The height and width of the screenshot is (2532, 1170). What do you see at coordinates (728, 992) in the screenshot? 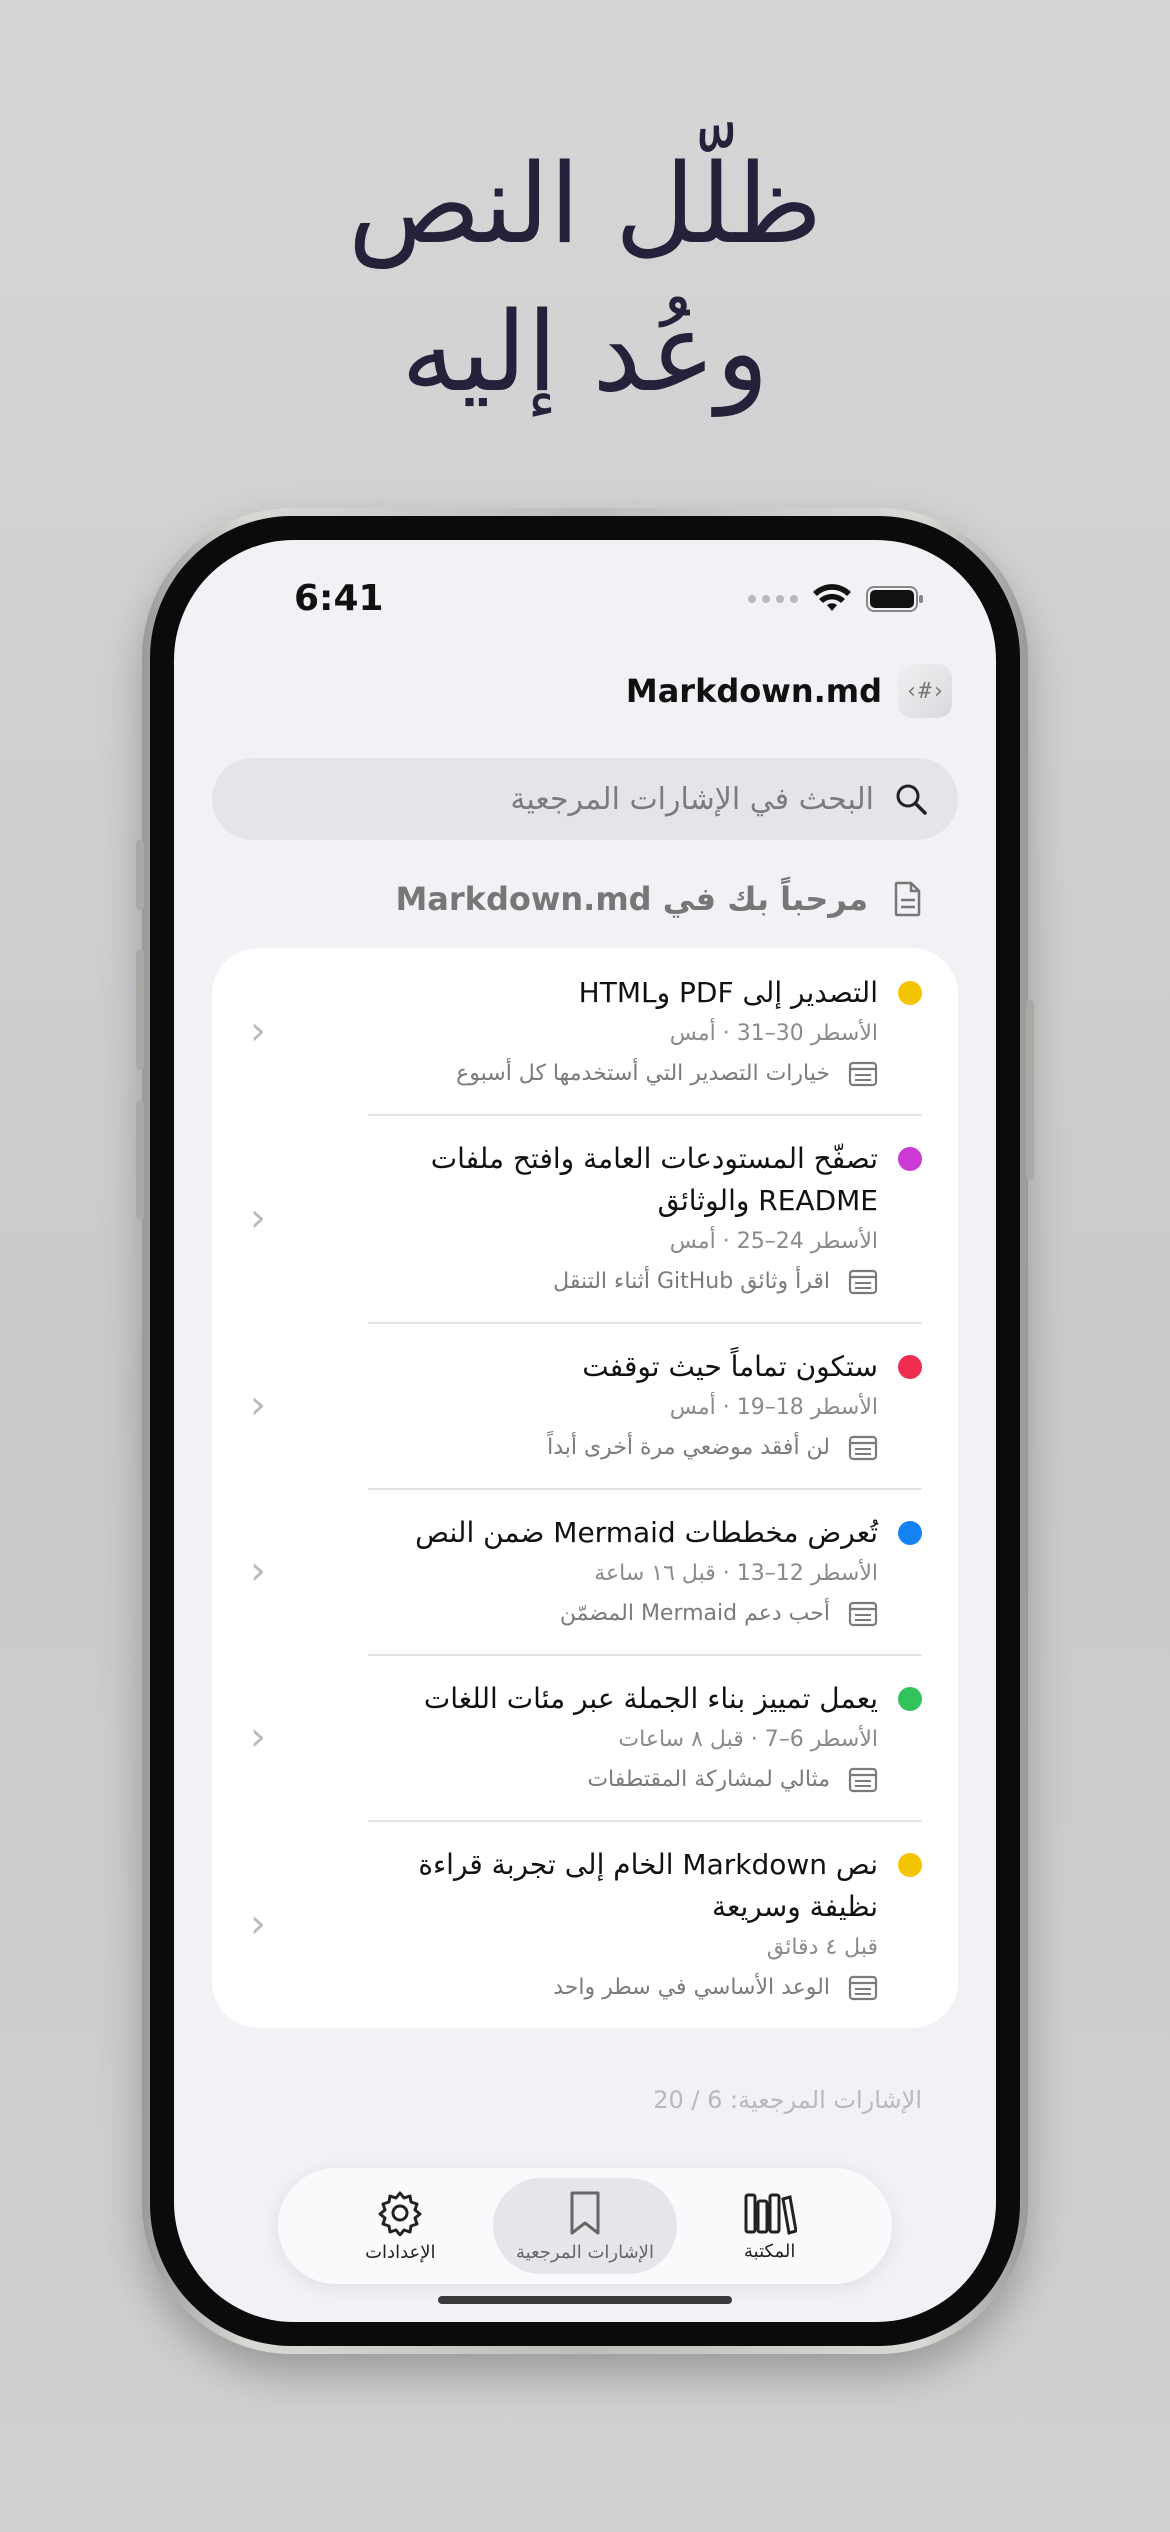
I see `bookmark-title: التصدير إلى PDF وHTML` at bounding box center [728, 992].